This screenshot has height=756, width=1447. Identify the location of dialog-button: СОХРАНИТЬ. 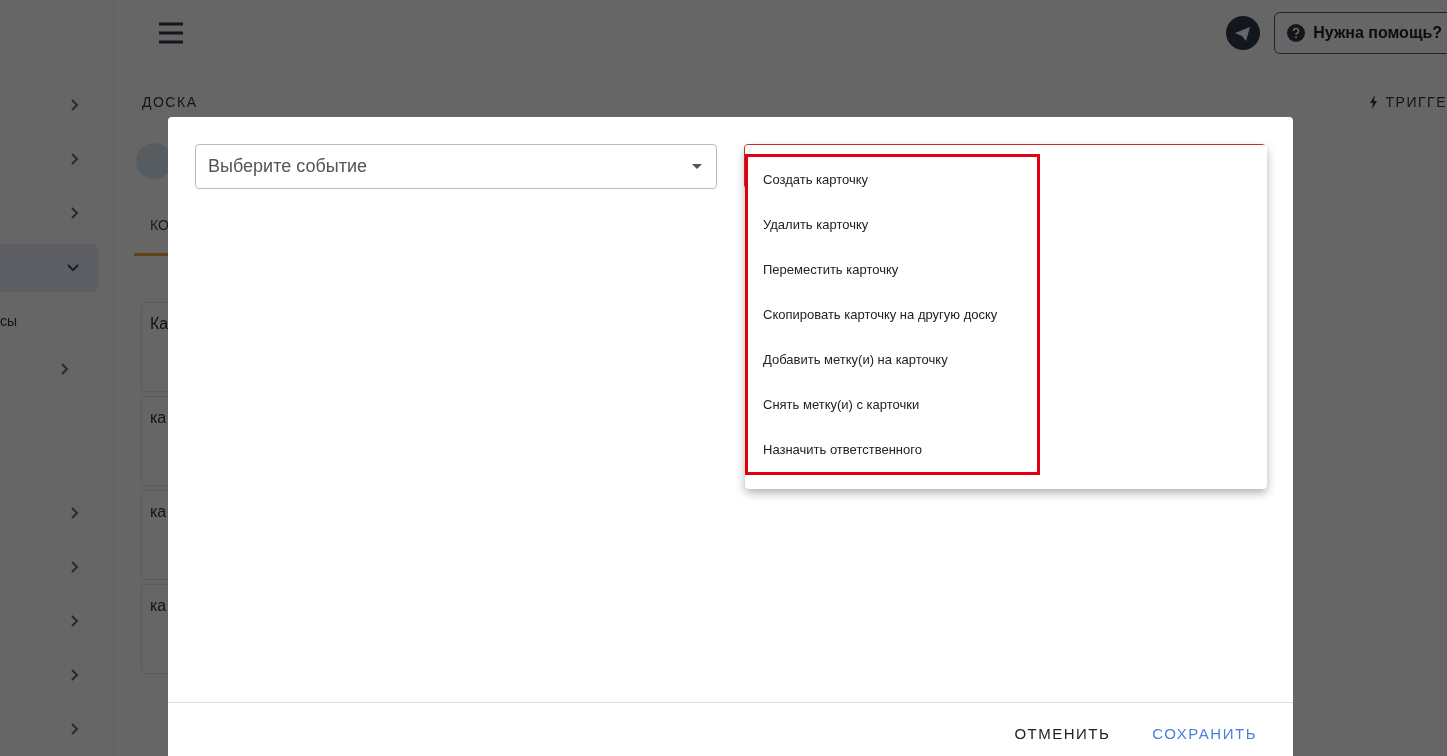
(1204, 733).